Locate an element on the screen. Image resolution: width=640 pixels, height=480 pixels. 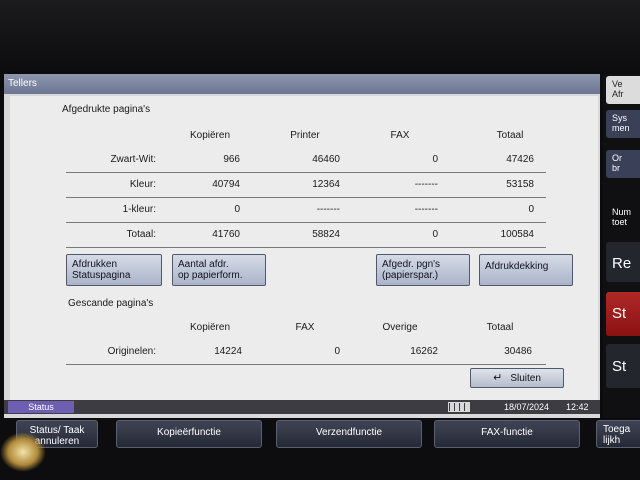
close-button: ↵ Sluiten is located at coordinates (517, 378).